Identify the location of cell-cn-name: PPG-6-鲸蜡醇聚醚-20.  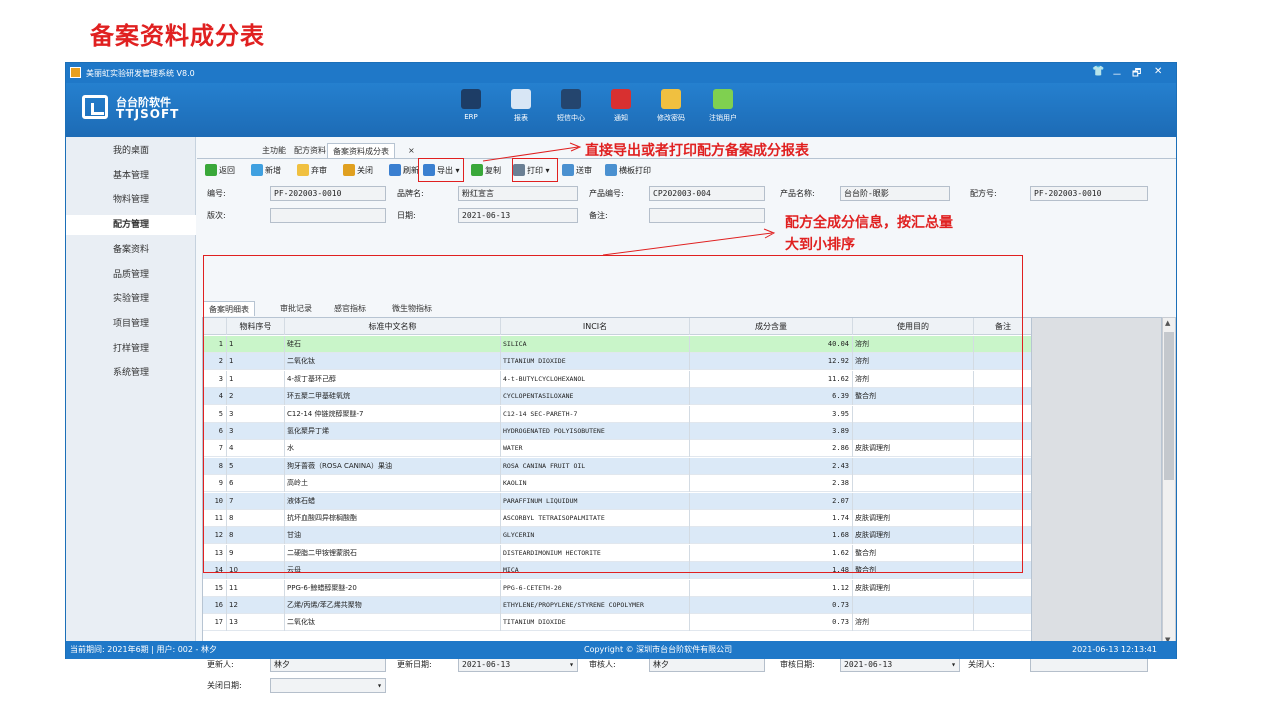
(393, 588).